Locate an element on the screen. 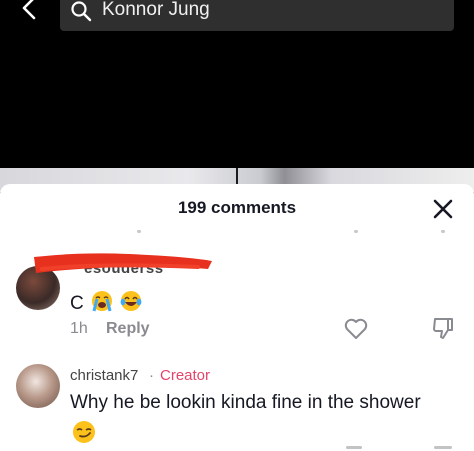  comment-text-content: C is located at coordinates (77, 303).